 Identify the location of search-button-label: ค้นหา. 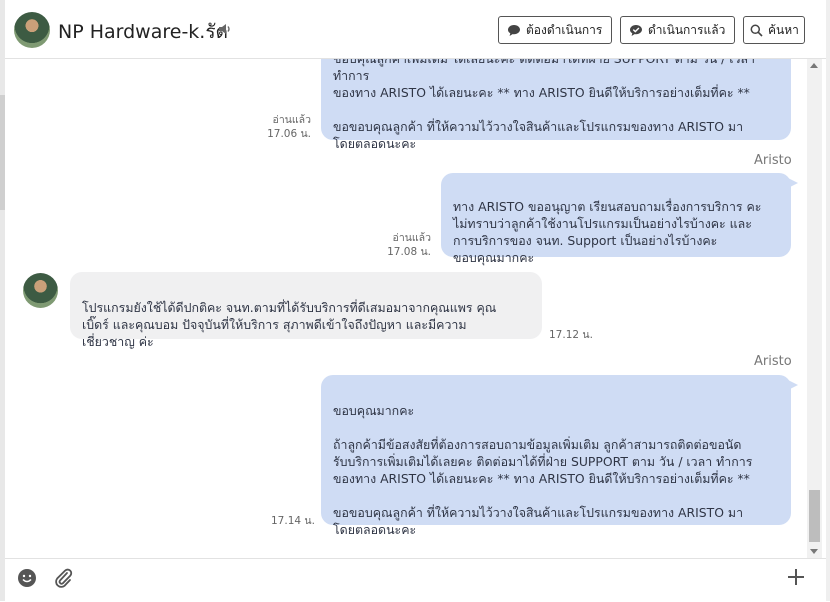
(783, 29).